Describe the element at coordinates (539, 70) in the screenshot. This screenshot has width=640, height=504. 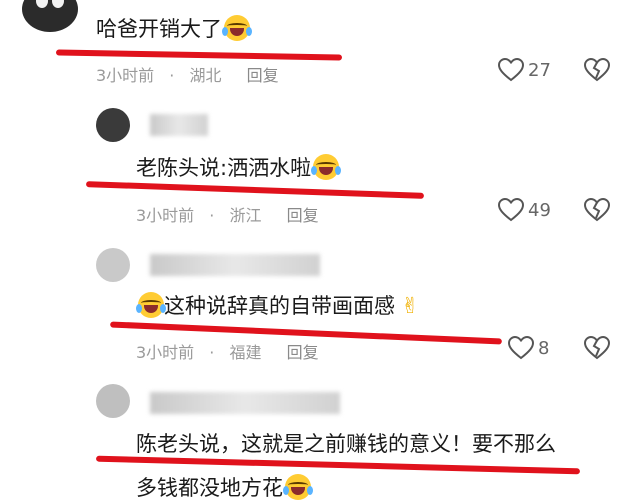
I see `like-count: 27` at that location.